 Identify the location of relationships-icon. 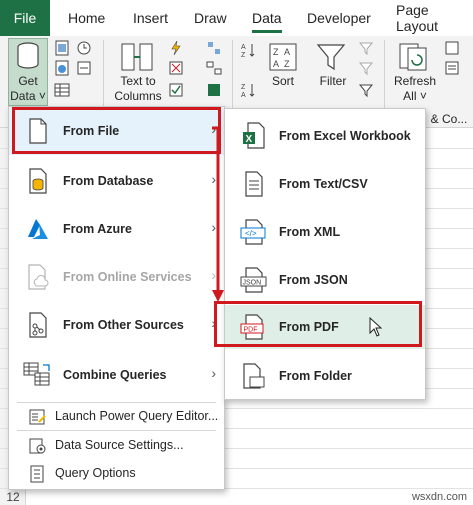
(214, 68).